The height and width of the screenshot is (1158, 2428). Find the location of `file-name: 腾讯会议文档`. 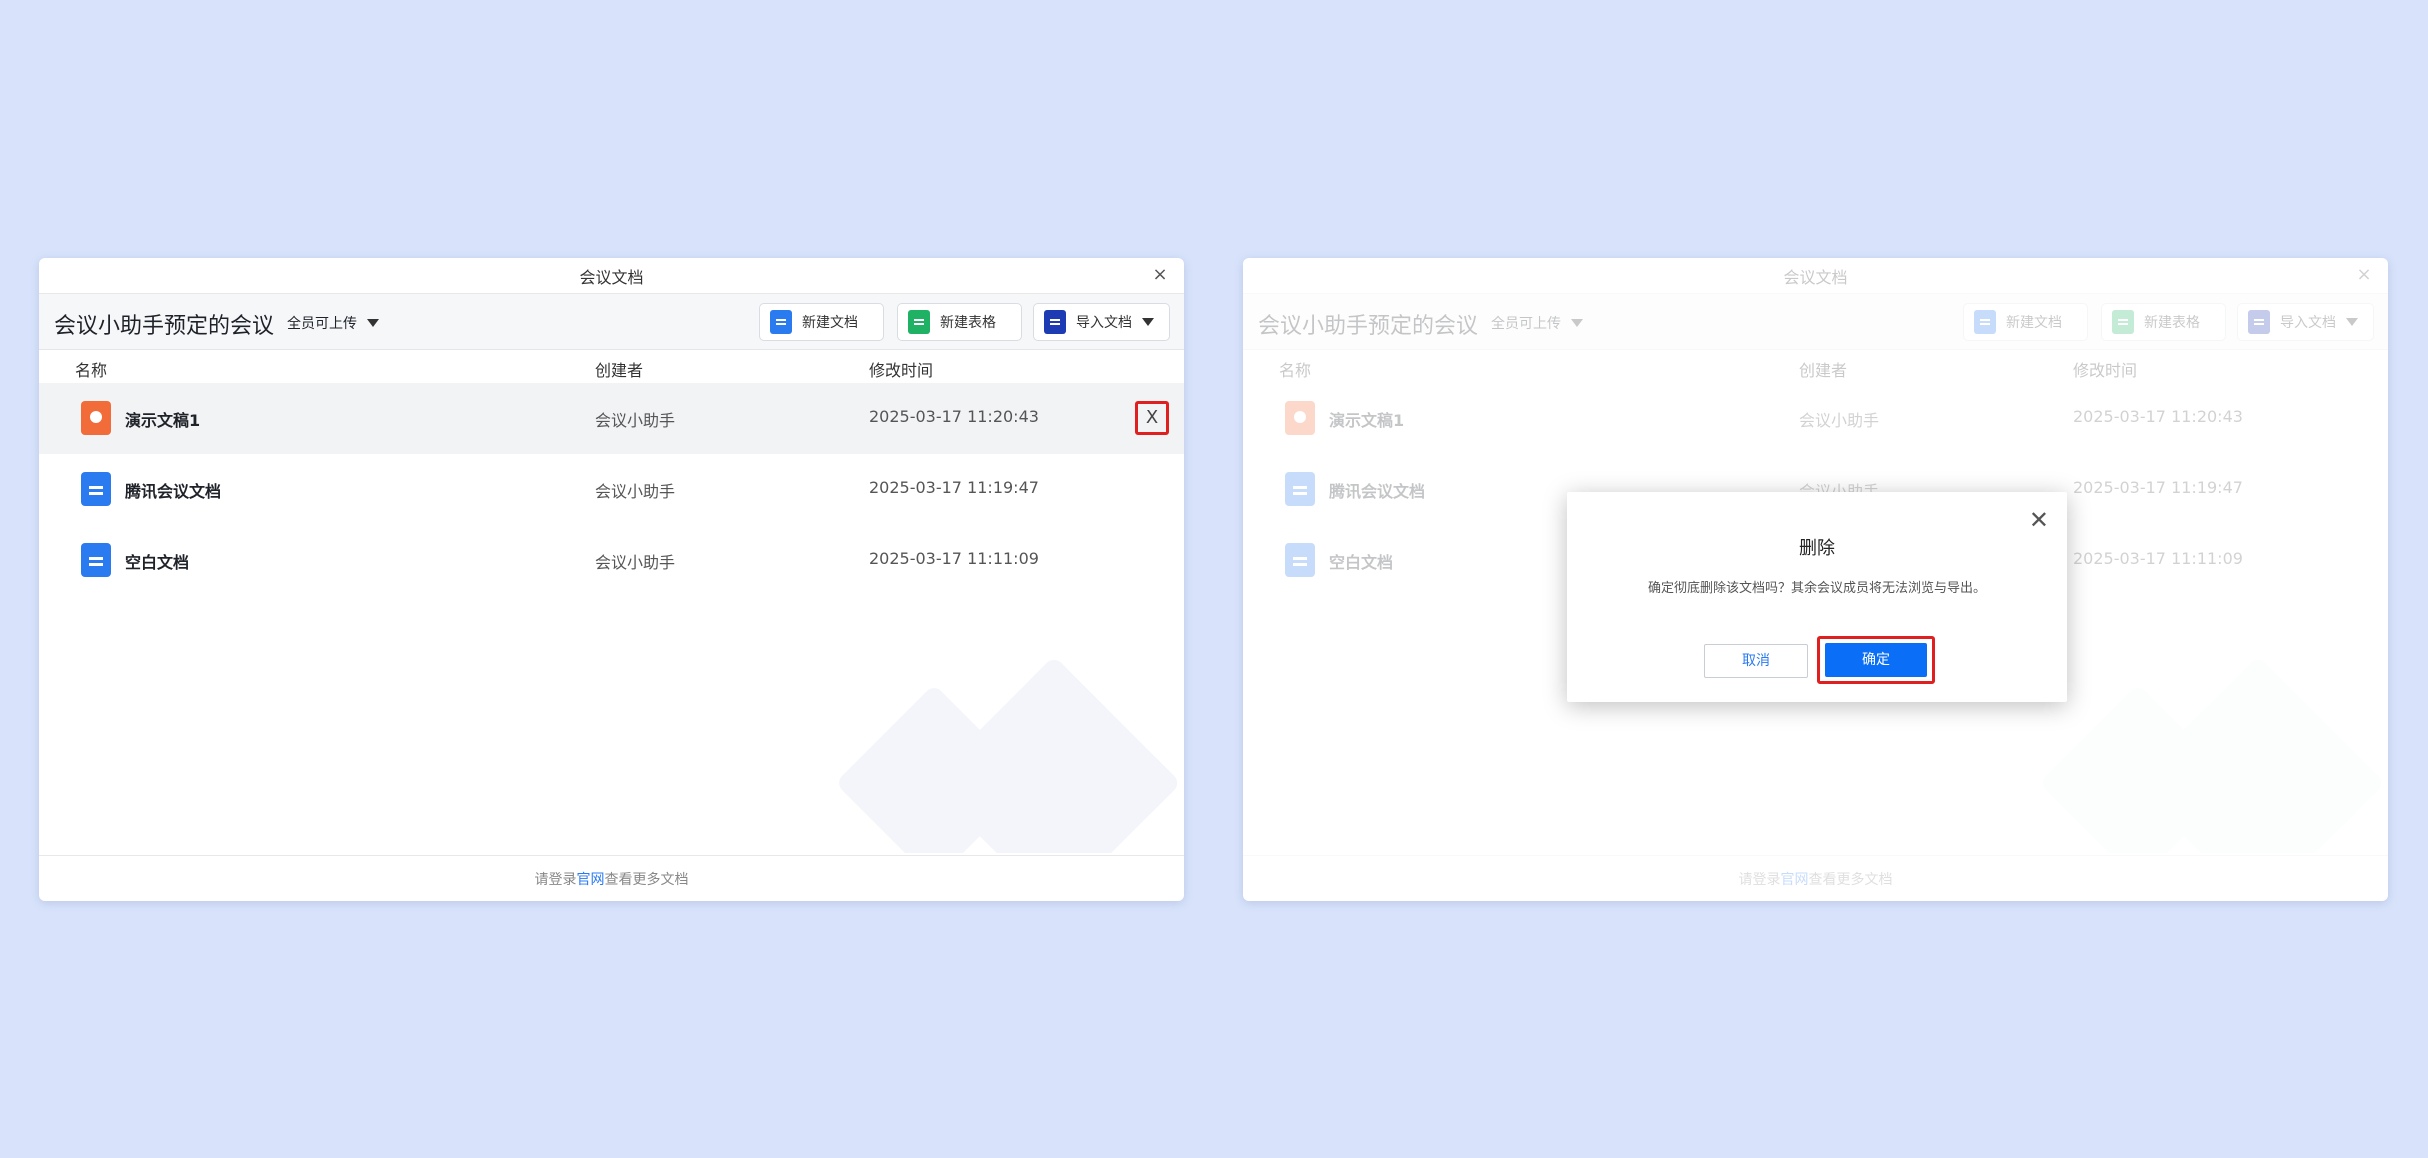

file-name: 腾讯会议文档 is located at coordinates (173, 491).